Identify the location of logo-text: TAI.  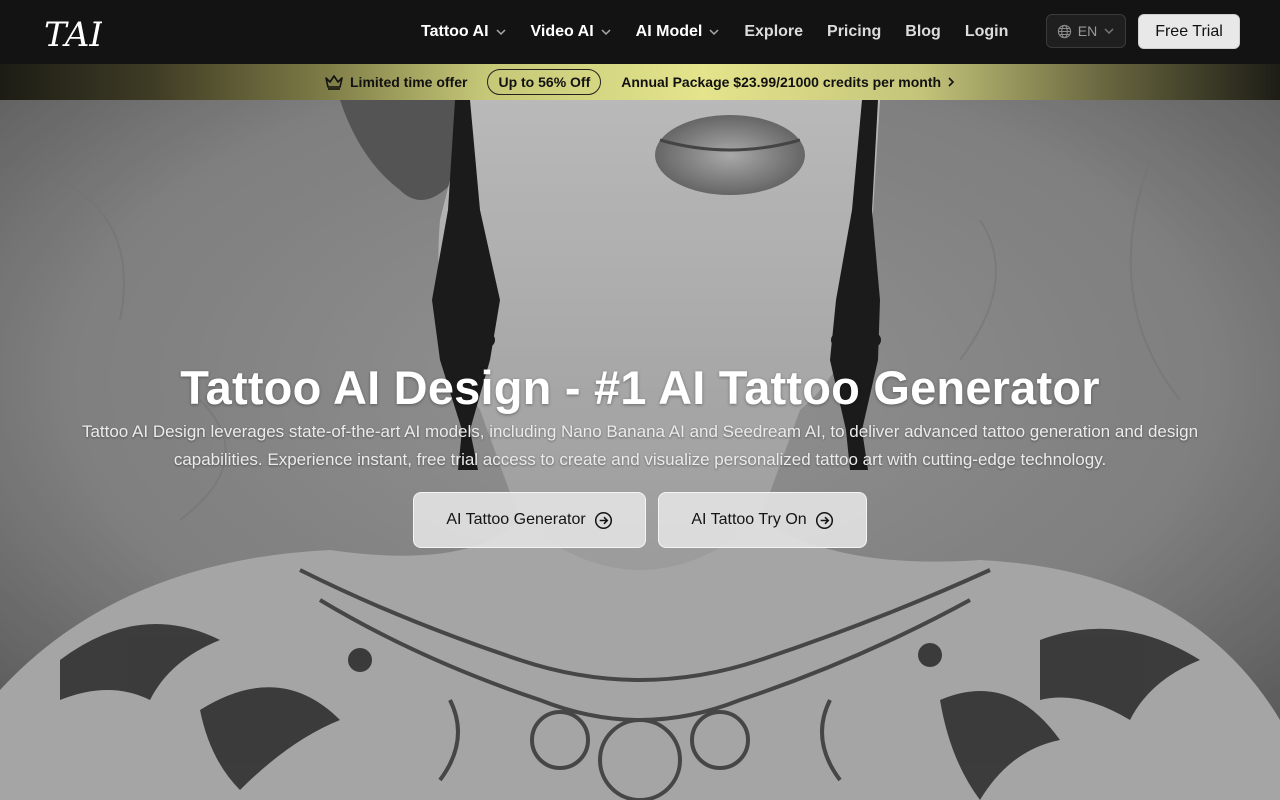
(73, 34).